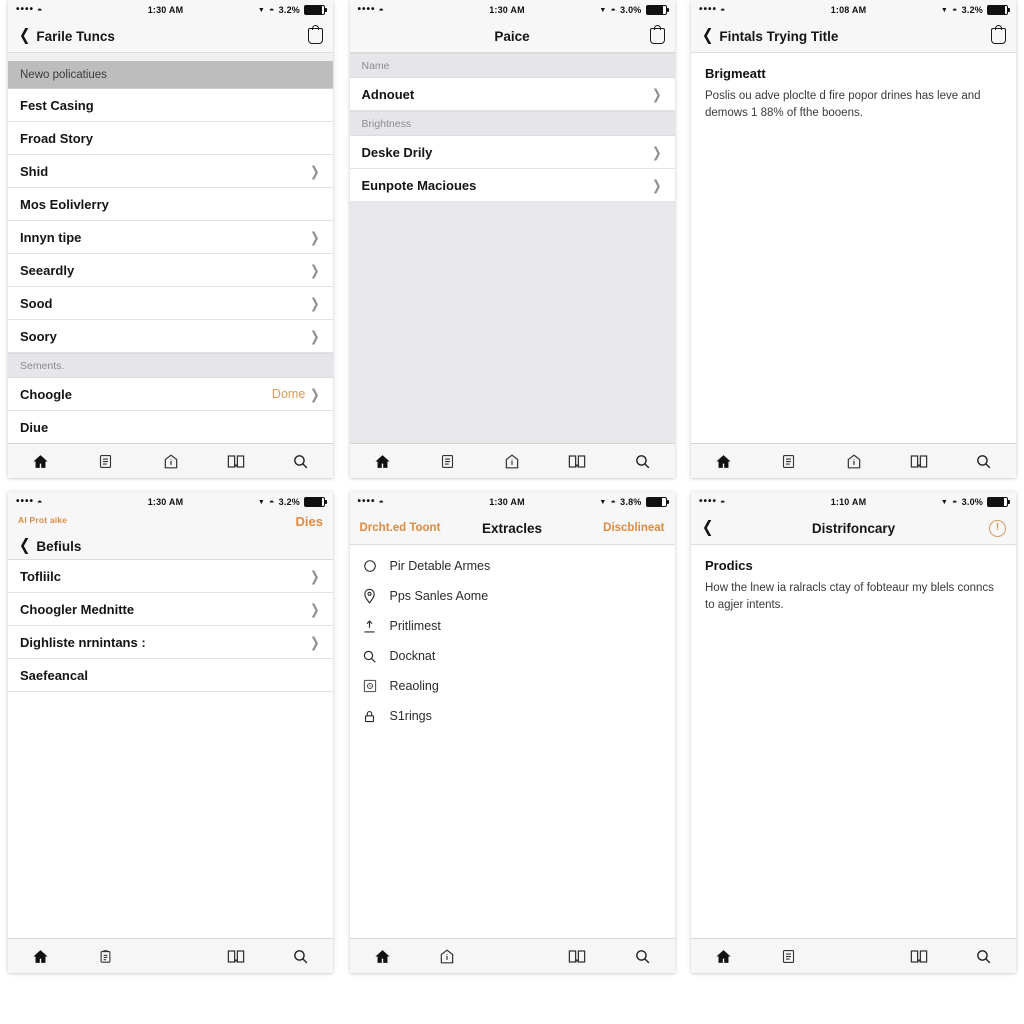 The width and height of the screenshot is (1024, 1024). I want to click on list-item: Fest Casing, so click(170, 105).